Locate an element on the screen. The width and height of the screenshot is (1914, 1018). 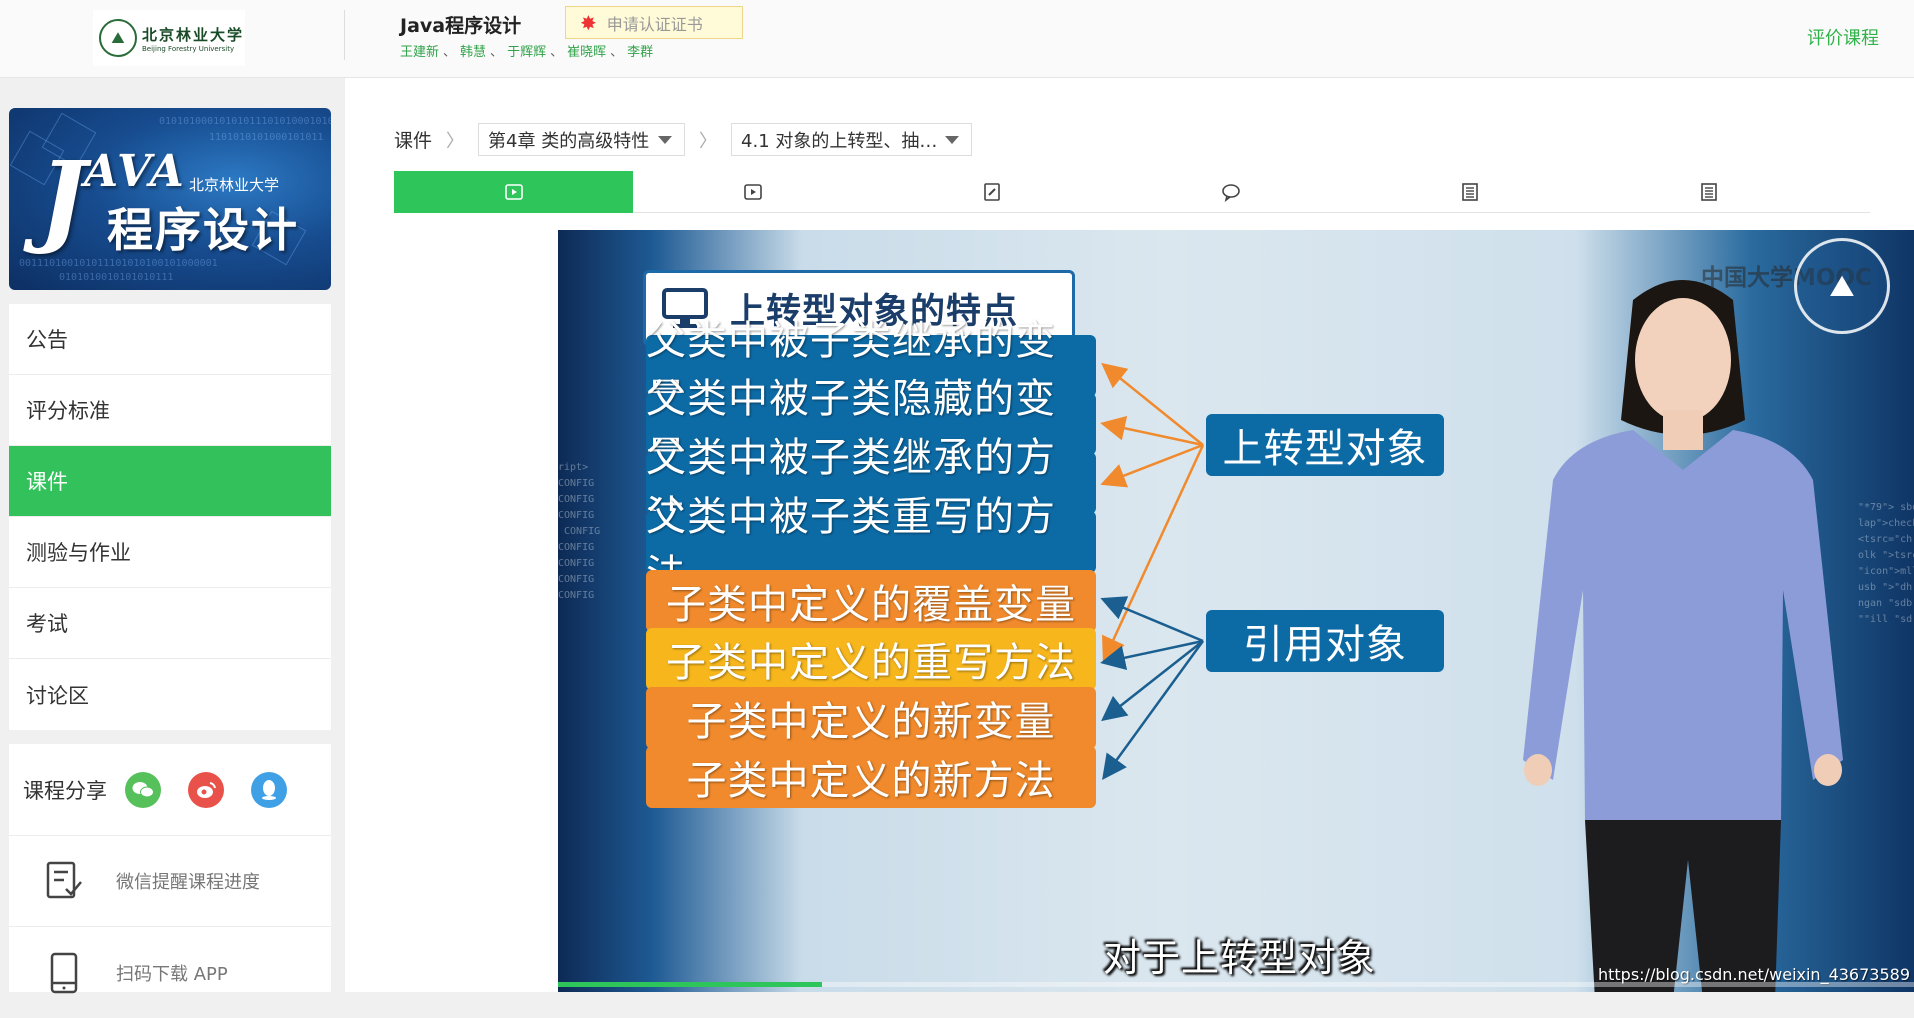
presenter-figure is located at coordinates (1683, 636).